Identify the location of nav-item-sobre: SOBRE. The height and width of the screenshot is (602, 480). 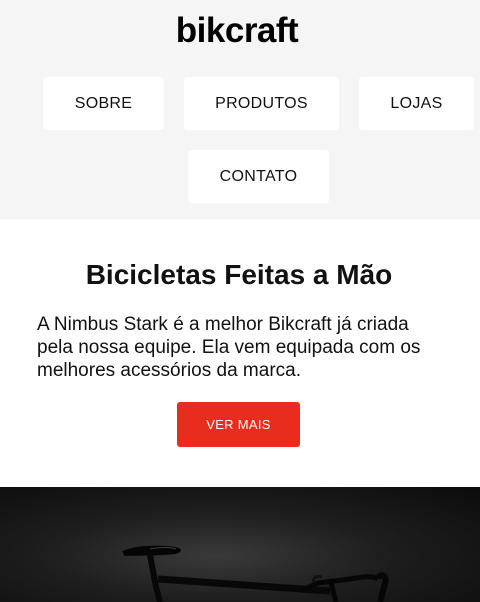
(103, 103).